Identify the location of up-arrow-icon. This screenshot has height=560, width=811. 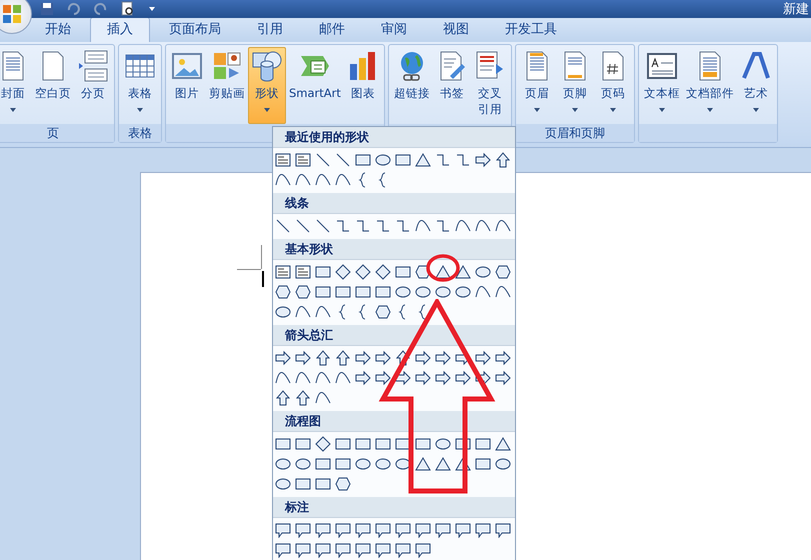
(323, 358).